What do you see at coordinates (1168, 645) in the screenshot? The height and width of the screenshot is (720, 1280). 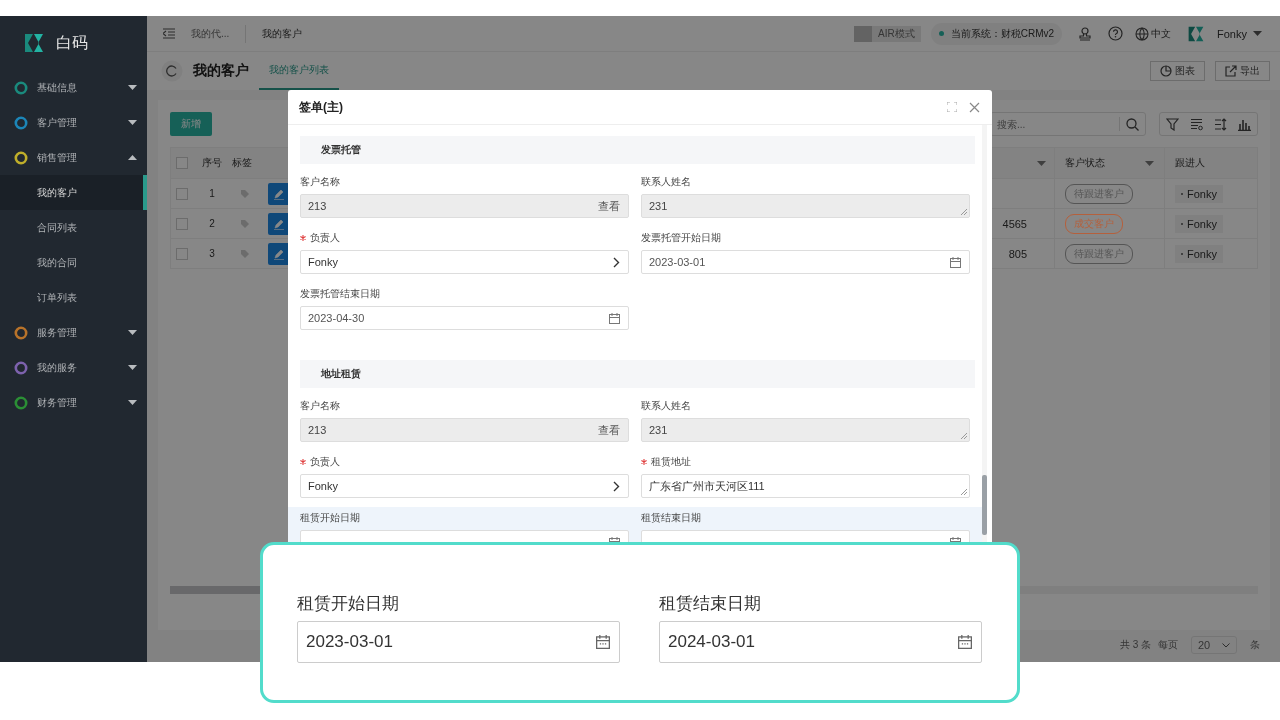 I see `page-size-label: 每页` at bounding box center [1168, 645].